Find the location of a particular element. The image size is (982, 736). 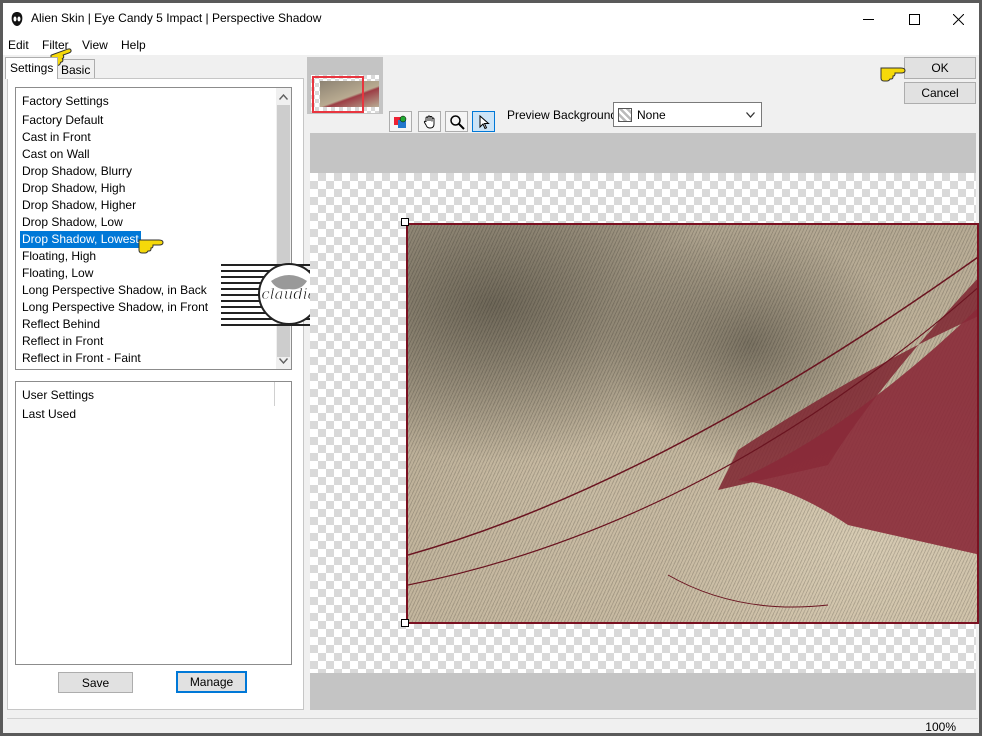

close-button is located at coordinates (958, 19).